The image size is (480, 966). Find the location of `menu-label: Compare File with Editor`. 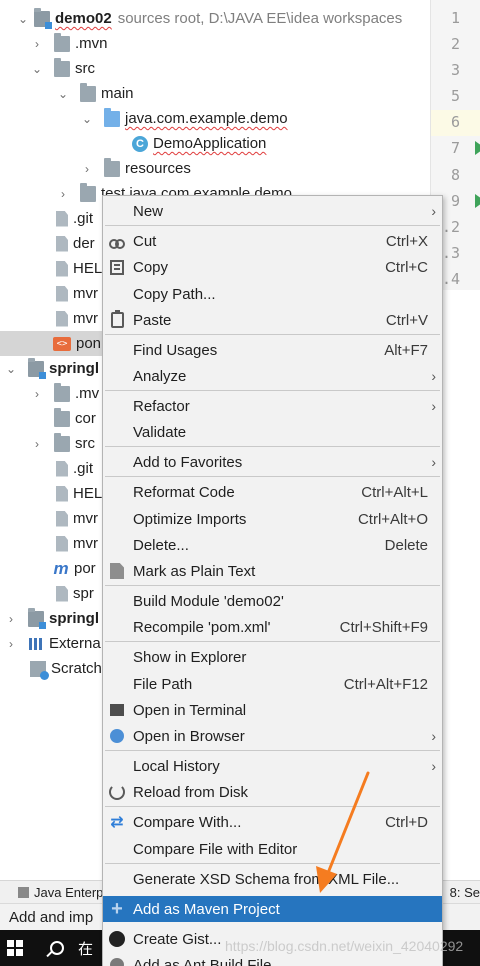

menu-label: Compare File with Editor is located at coordinates (215, 849).